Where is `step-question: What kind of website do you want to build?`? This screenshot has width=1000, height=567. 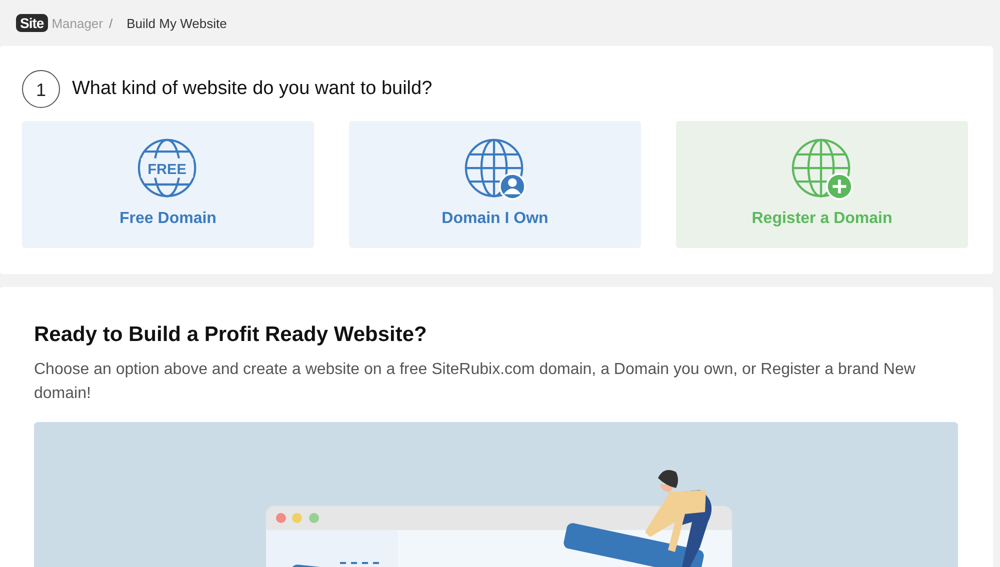
step-question: What kind of website do you want to build? is located at coordinates (252, 89).